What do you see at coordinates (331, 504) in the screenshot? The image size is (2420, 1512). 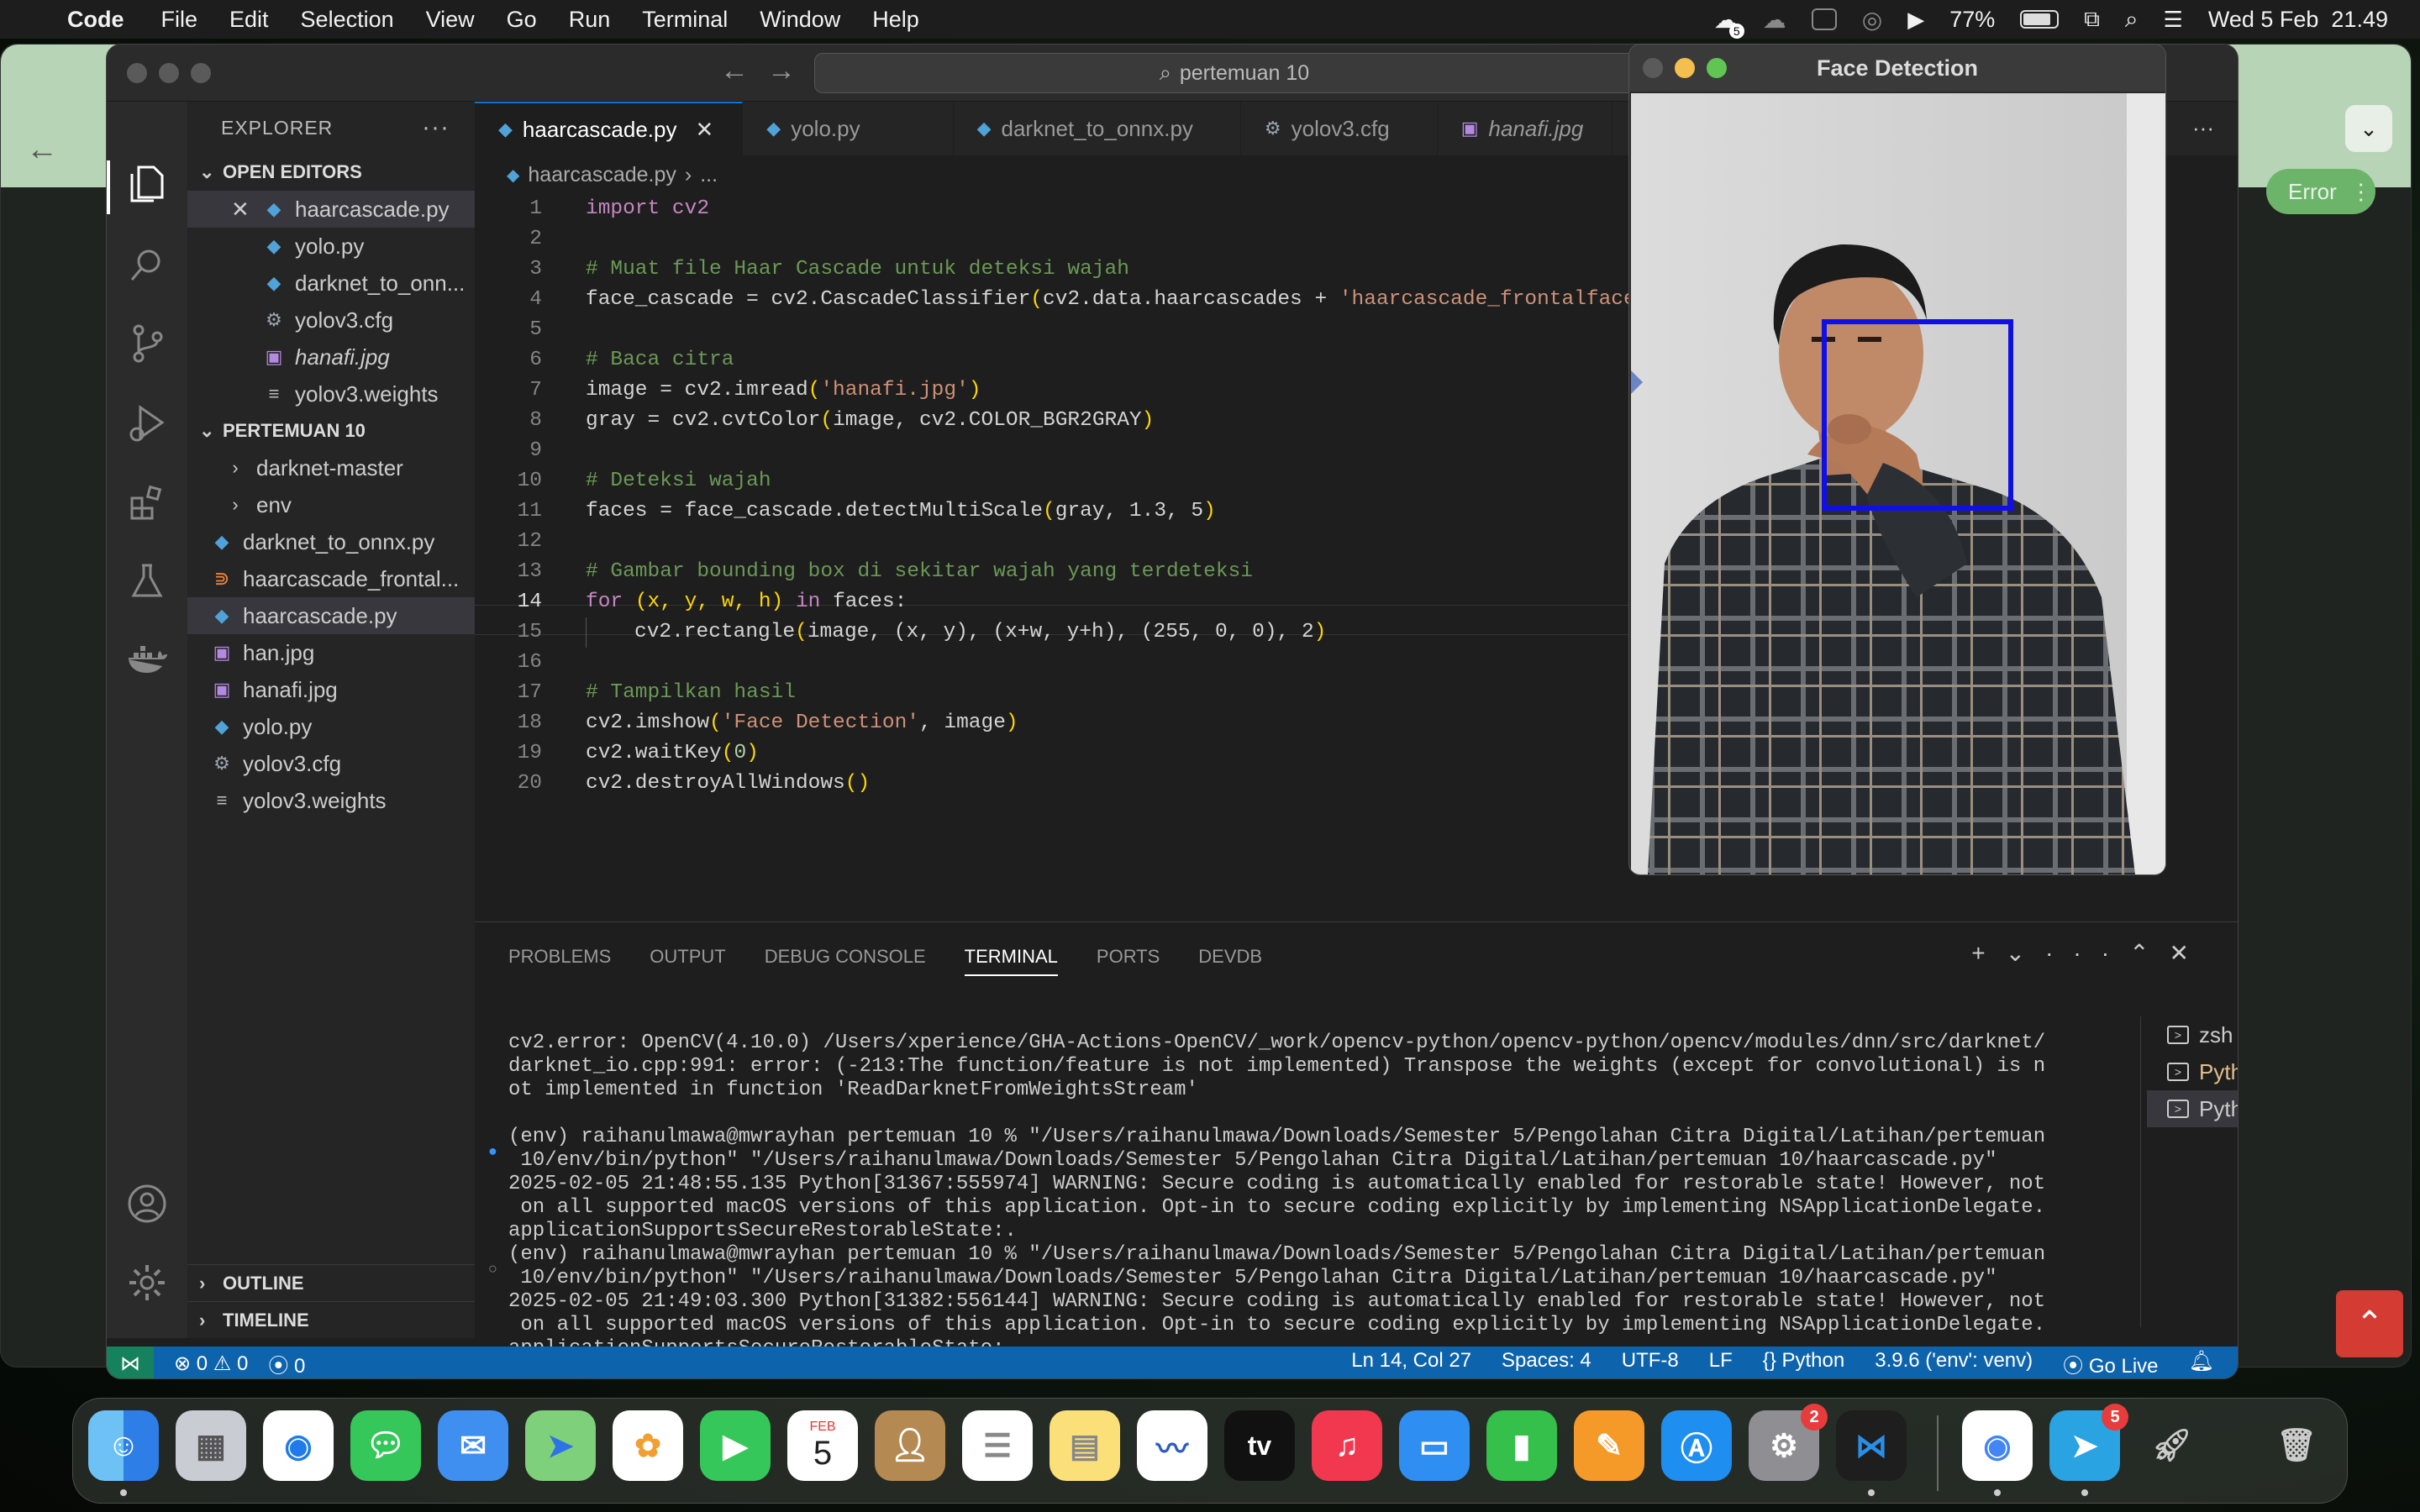 I see `folder-item: › env` at bounding box center [331, 504].